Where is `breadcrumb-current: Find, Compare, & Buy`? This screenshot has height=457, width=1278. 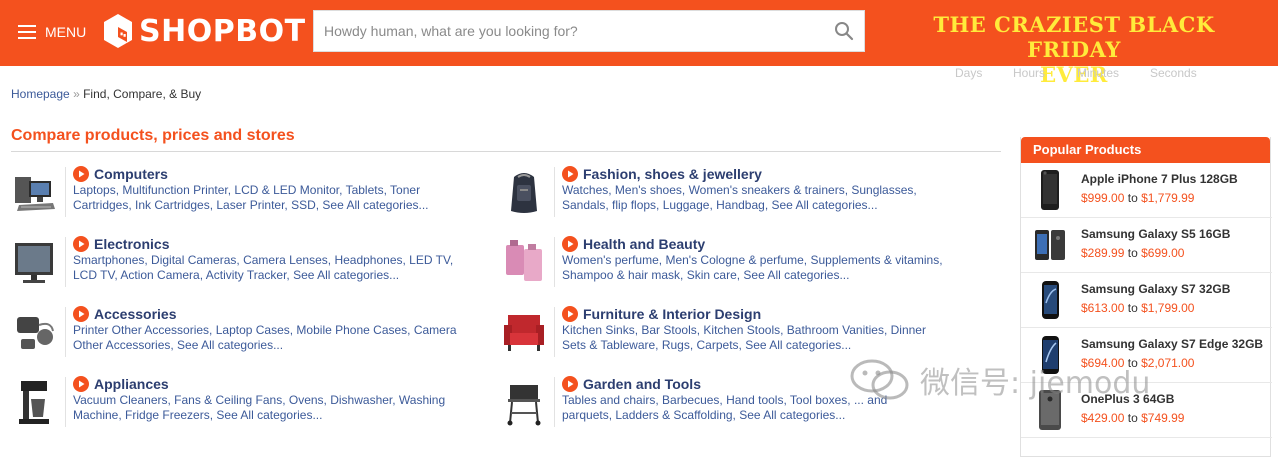
breadcrumb-current: Find, Compare, & Buy is located at coordinates (142, 94).